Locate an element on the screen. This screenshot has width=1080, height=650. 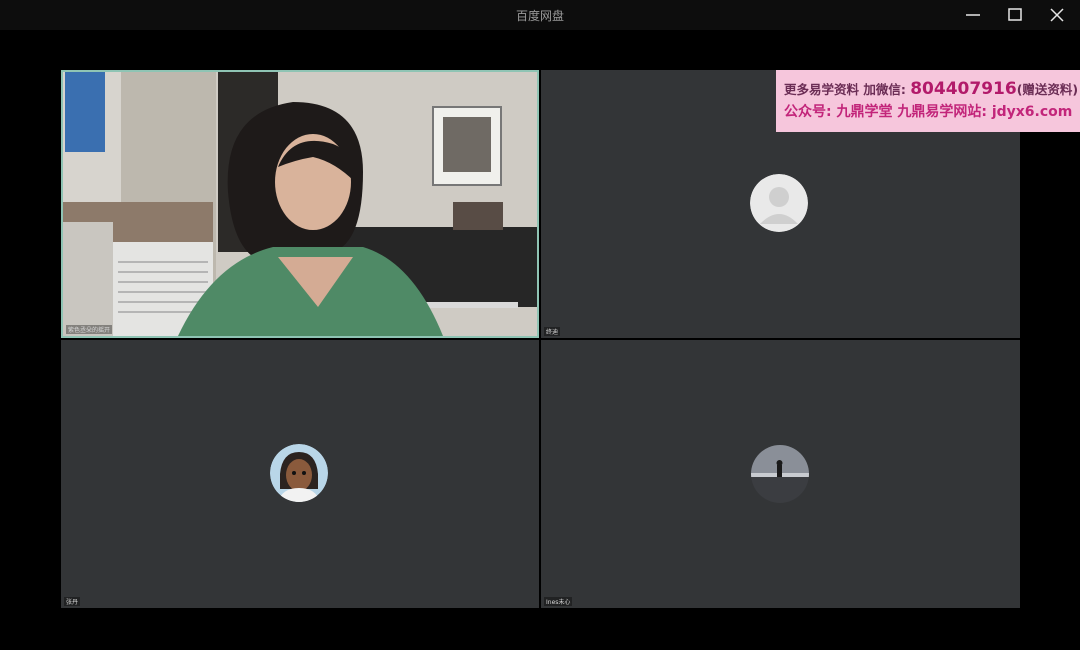
default-avatar-icon is located at coordinates (779, 203).